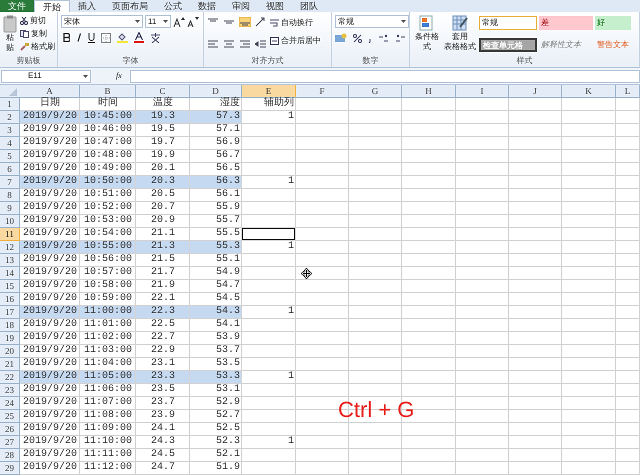 This screenshot has width=640, height=476. I want to click on align-left-icon, so click(213, 44).